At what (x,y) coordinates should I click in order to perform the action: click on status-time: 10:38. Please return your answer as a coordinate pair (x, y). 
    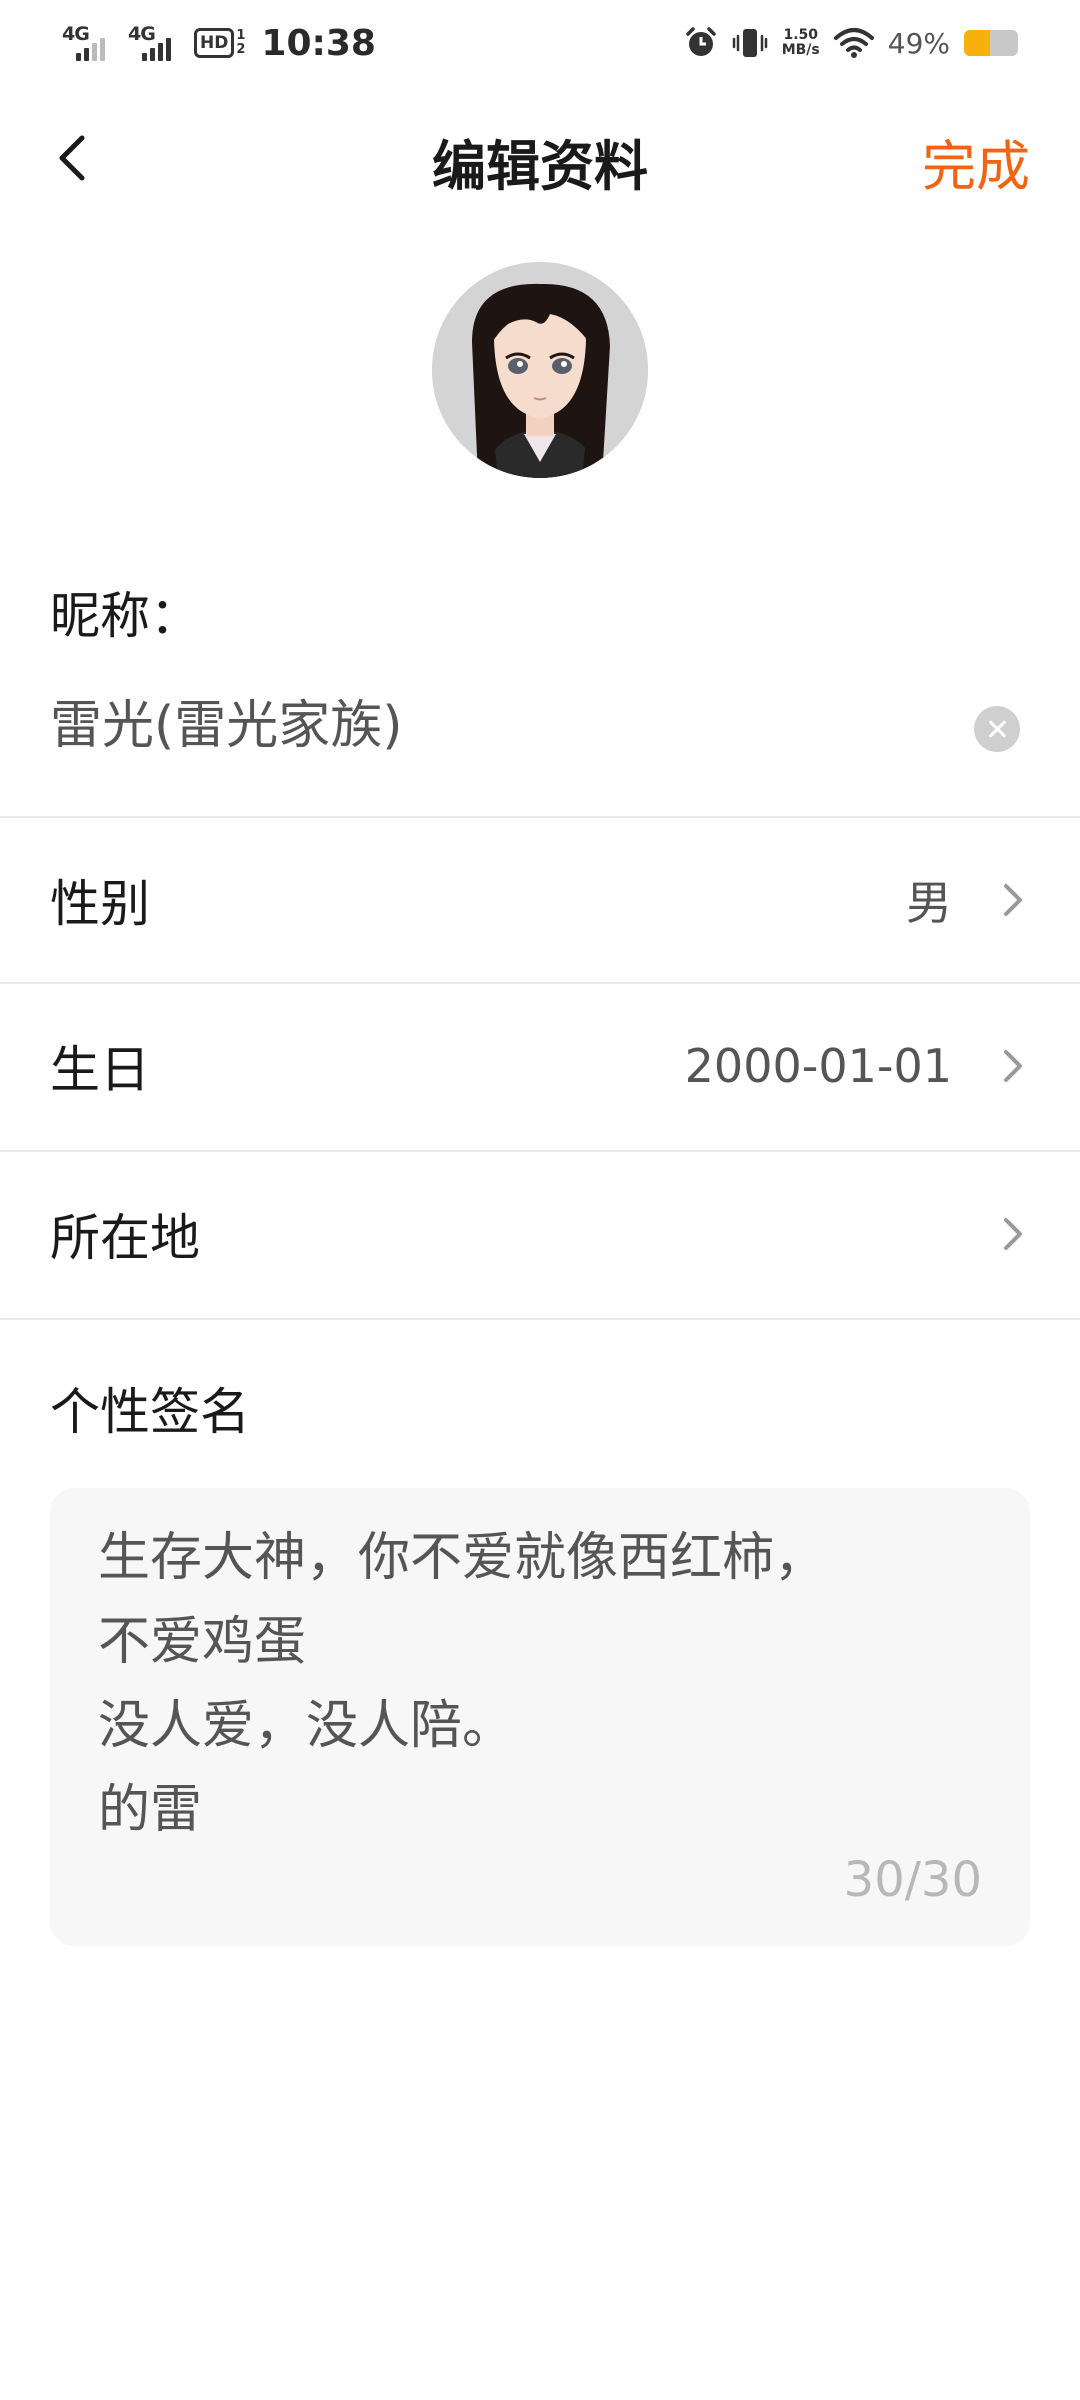
    Looking at the image, I should click on (318, 43).